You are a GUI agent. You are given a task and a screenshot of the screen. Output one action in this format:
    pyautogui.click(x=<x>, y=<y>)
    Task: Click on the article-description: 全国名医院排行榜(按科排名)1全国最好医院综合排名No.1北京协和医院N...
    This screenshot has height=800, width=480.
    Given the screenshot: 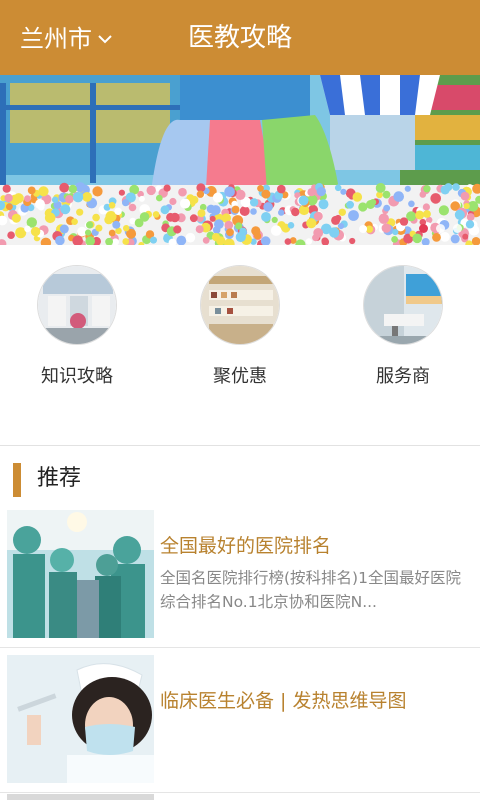 What is the action you would take?
    pyautogui.click(x=310, y=590)
    